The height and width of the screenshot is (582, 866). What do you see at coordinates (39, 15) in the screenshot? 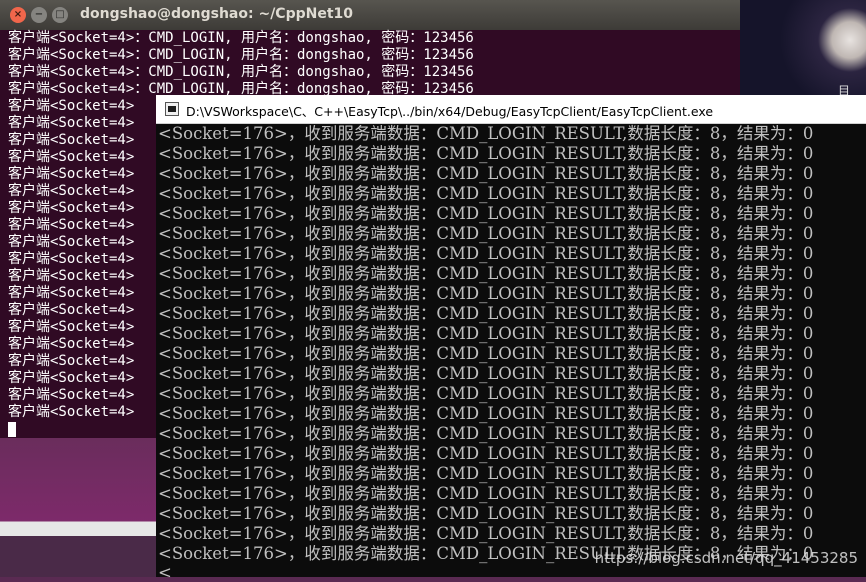
I see `minimize-icon: −` at bounding box center [39, 15].